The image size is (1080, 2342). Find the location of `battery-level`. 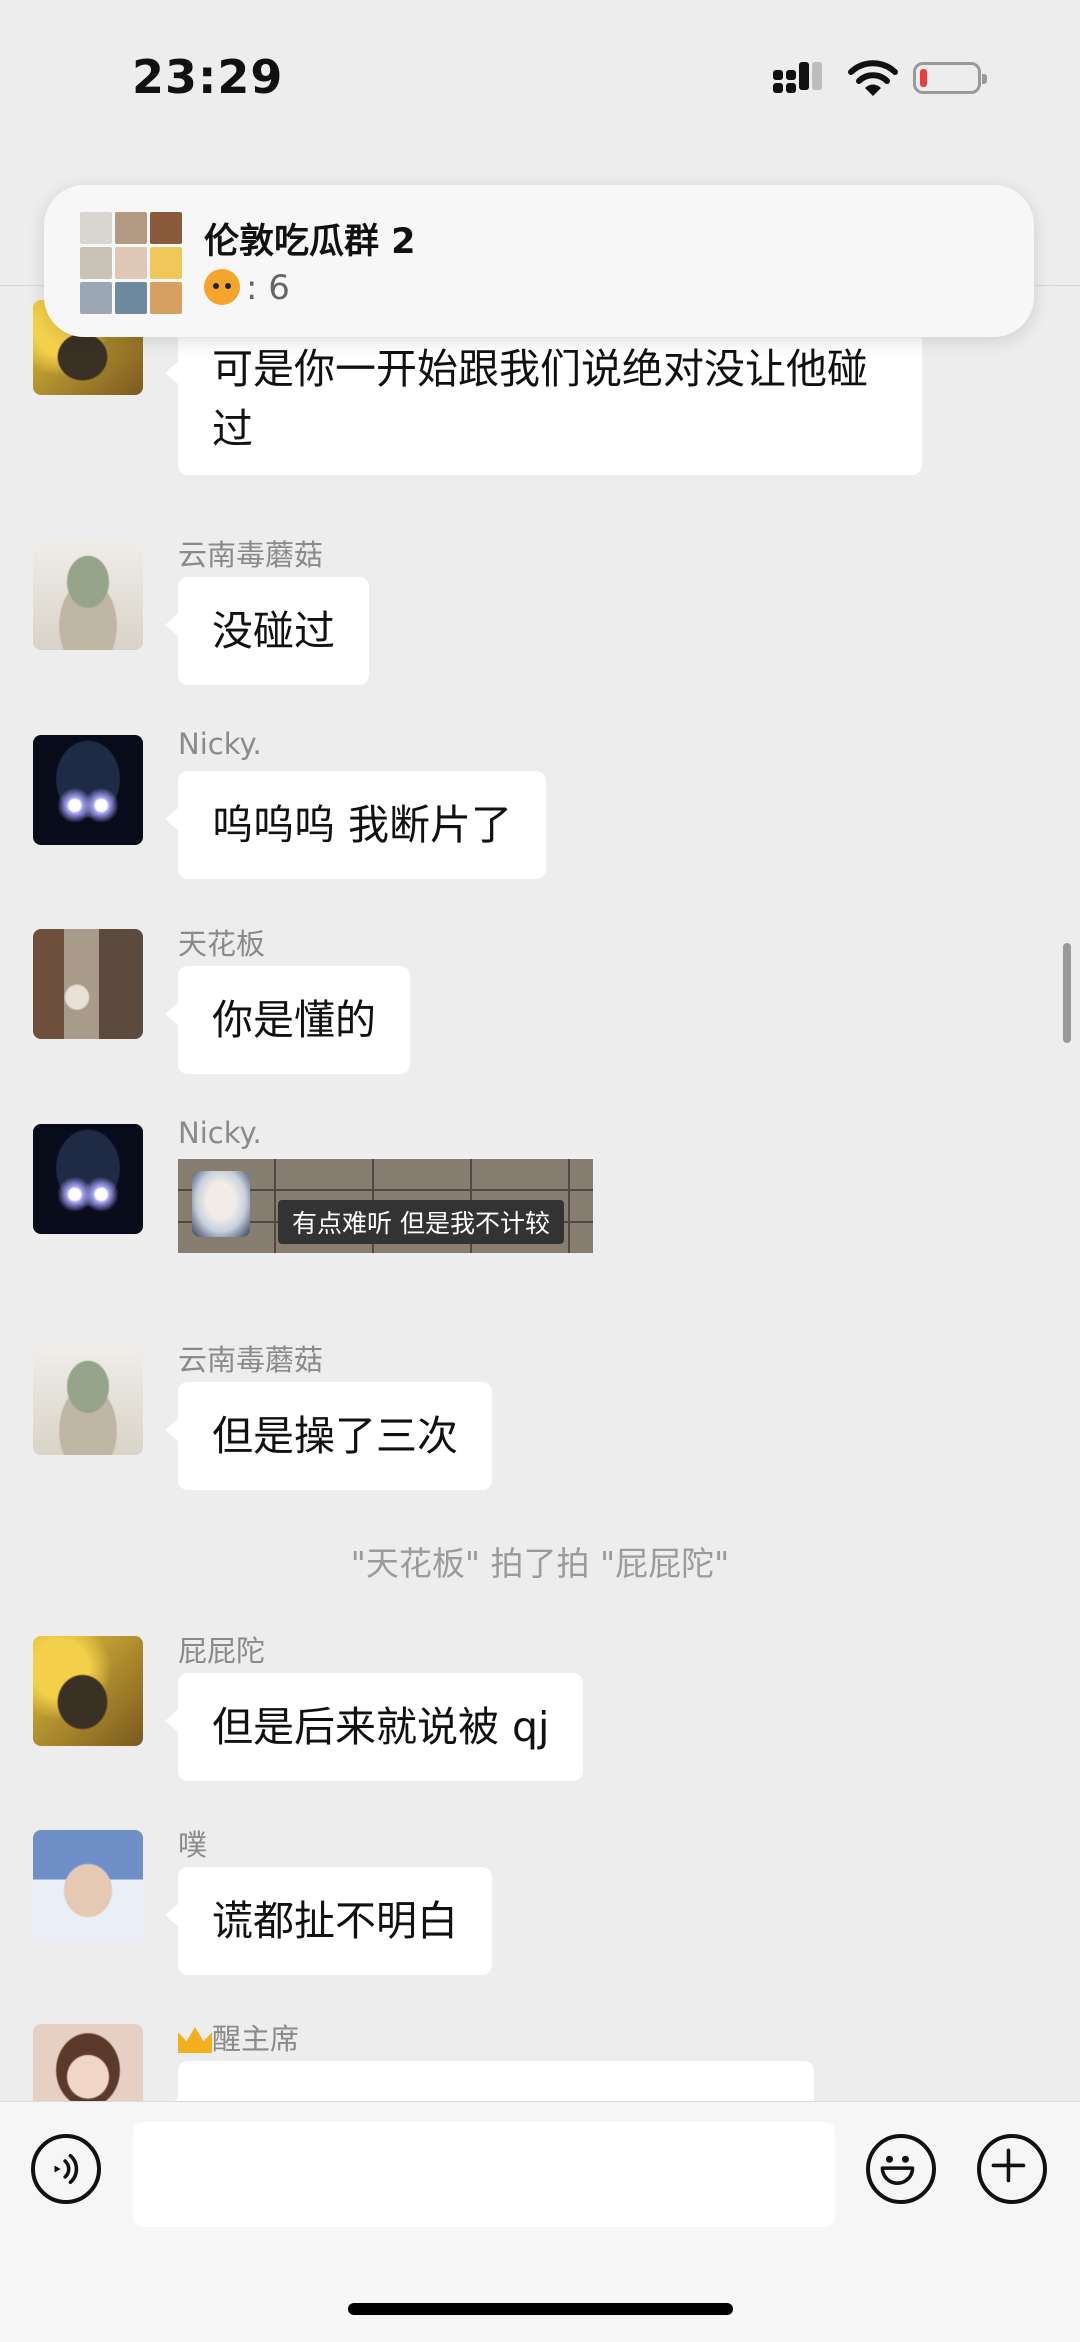

battery-level is located at coordinates (923, 78).